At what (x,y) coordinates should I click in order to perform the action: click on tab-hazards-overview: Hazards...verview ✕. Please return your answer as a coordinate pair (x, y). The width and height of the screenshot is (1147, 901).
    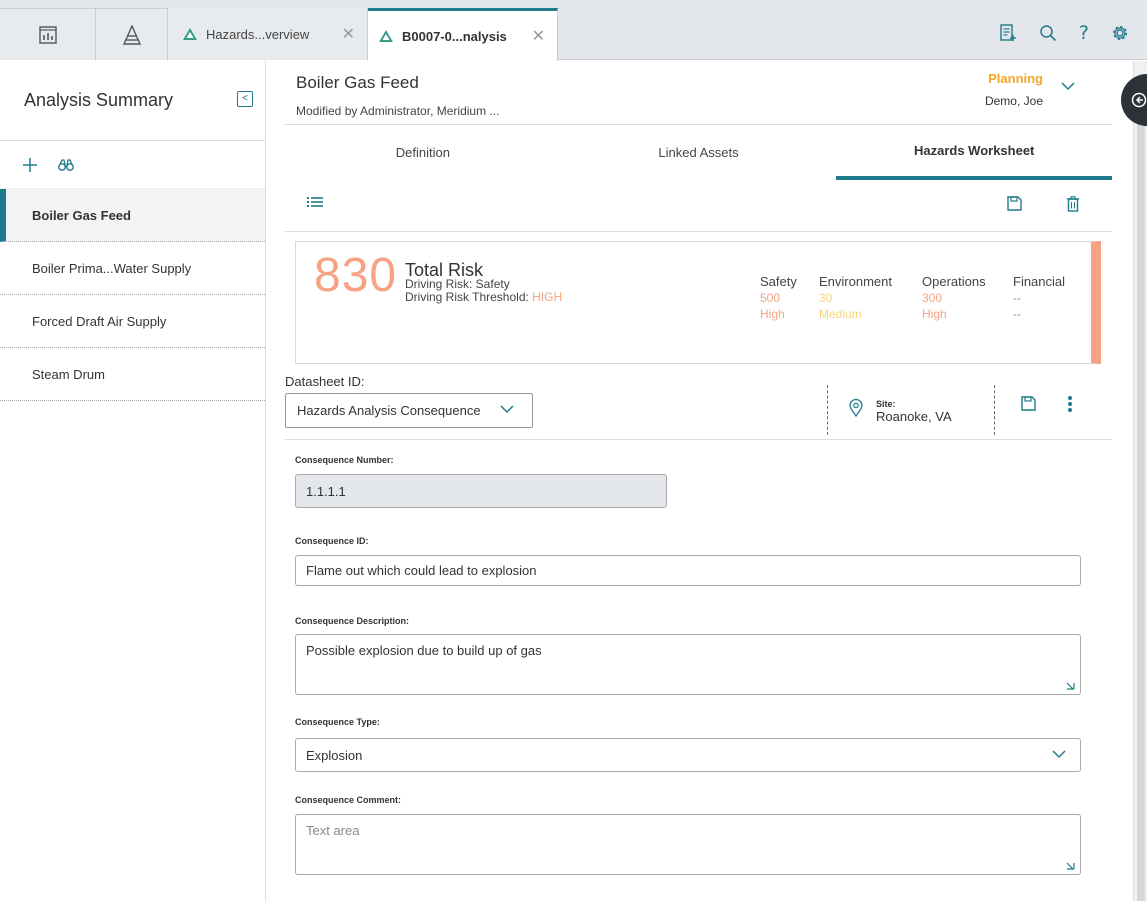
    Looking at the image, I should click on (268, 34).